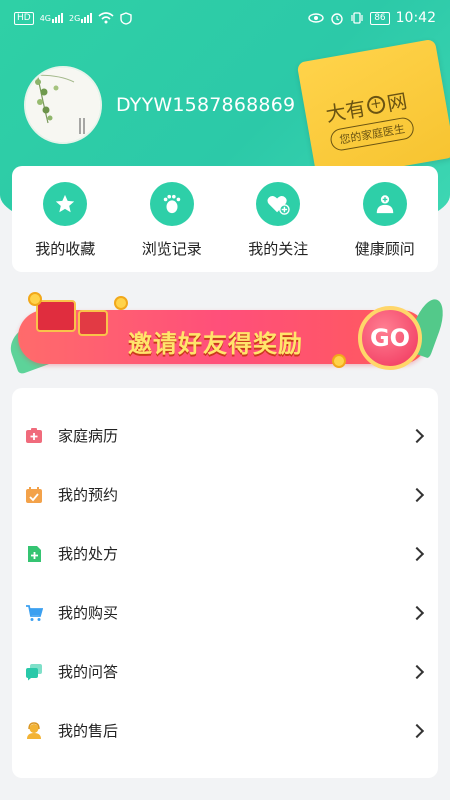  What do you see at coordinates (171, 249) in the screenshot?
I see `quick-action-label: 浏览记录` at bounding box center [171, 249].